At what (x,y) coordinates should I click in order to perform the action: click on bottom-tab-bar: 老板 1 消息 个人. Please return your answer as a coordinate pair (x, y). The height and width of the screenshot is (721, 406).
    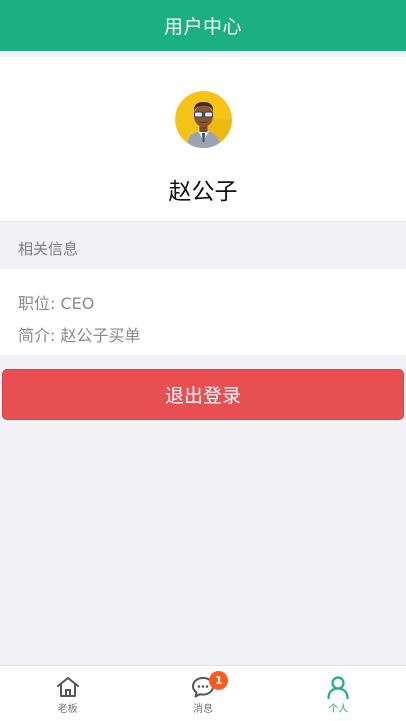
    Looking at the image, I should click on (203, 693).